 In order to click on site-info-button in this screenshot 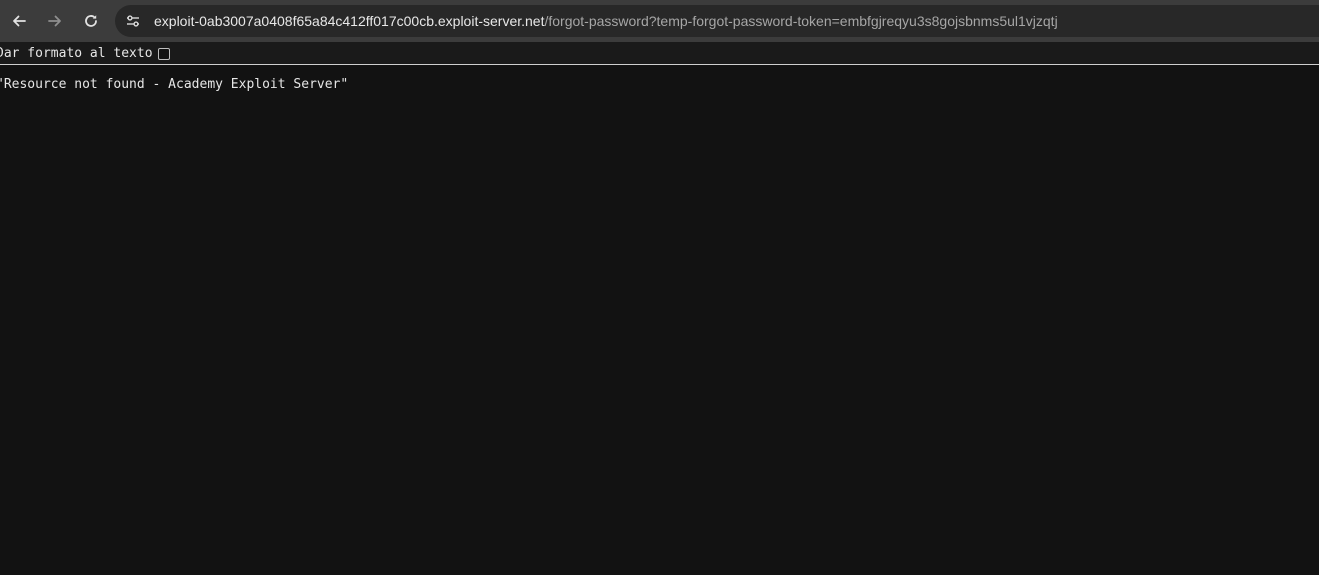, I will do `click(133, 21)`.